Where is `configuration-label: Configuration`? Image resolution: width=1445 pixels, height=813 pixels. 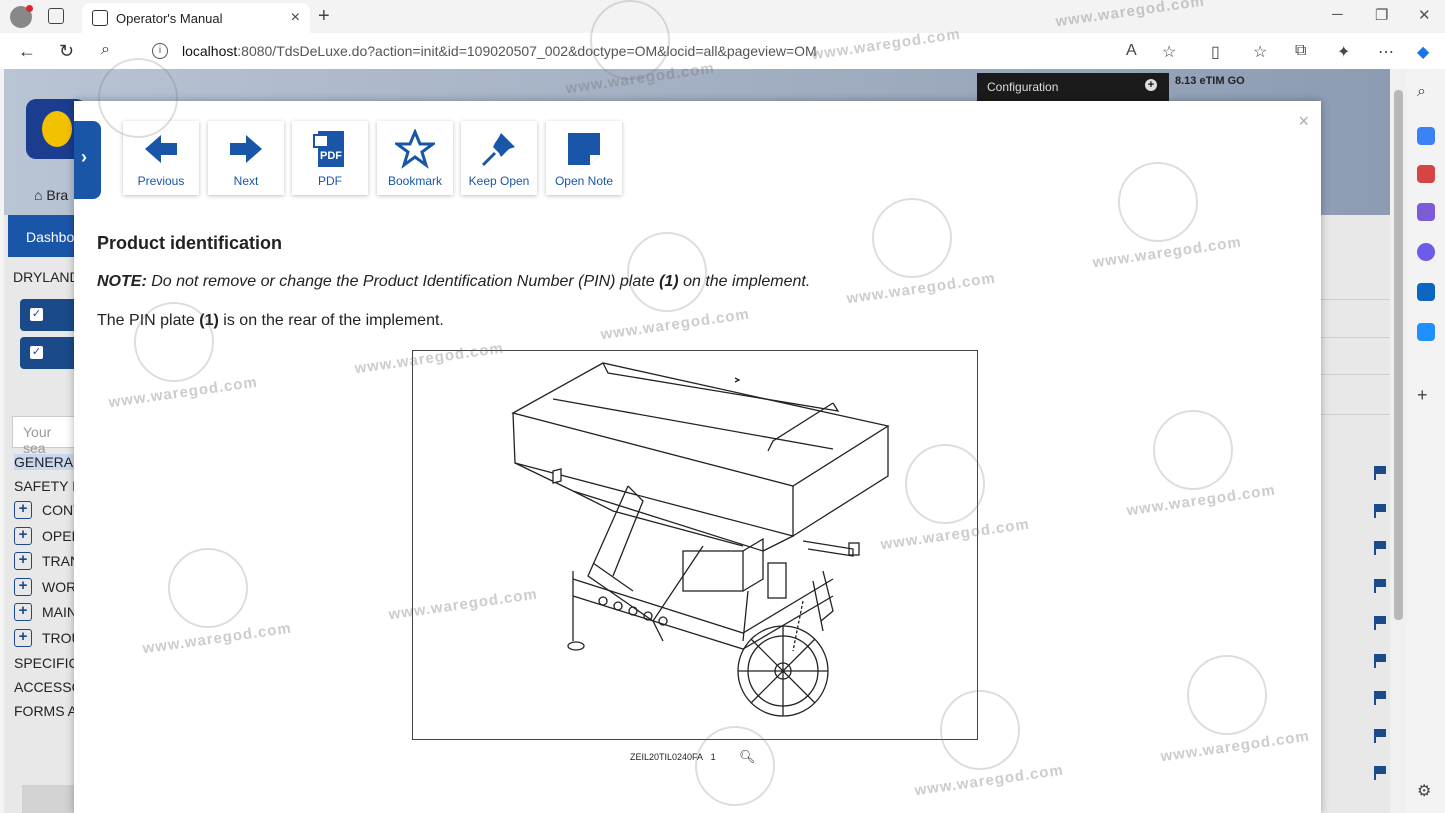
configuration-label: Configuration is located at coordinates (1023, 87).